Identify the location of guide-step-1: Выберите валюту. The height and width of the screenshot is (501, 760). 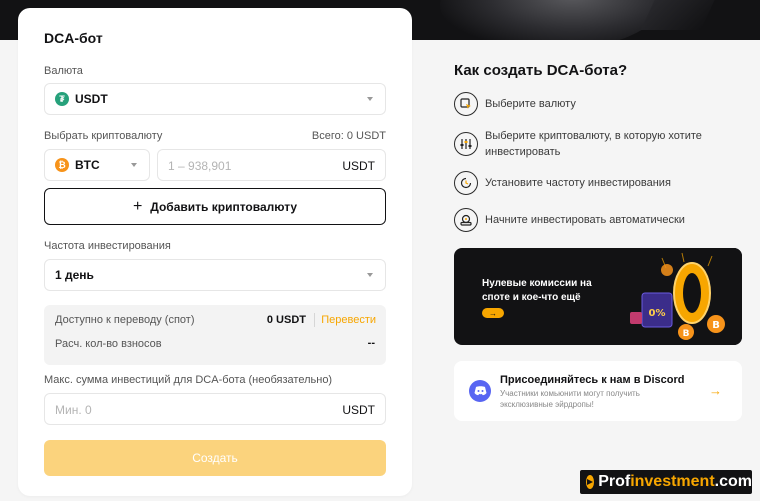
(589, 104).